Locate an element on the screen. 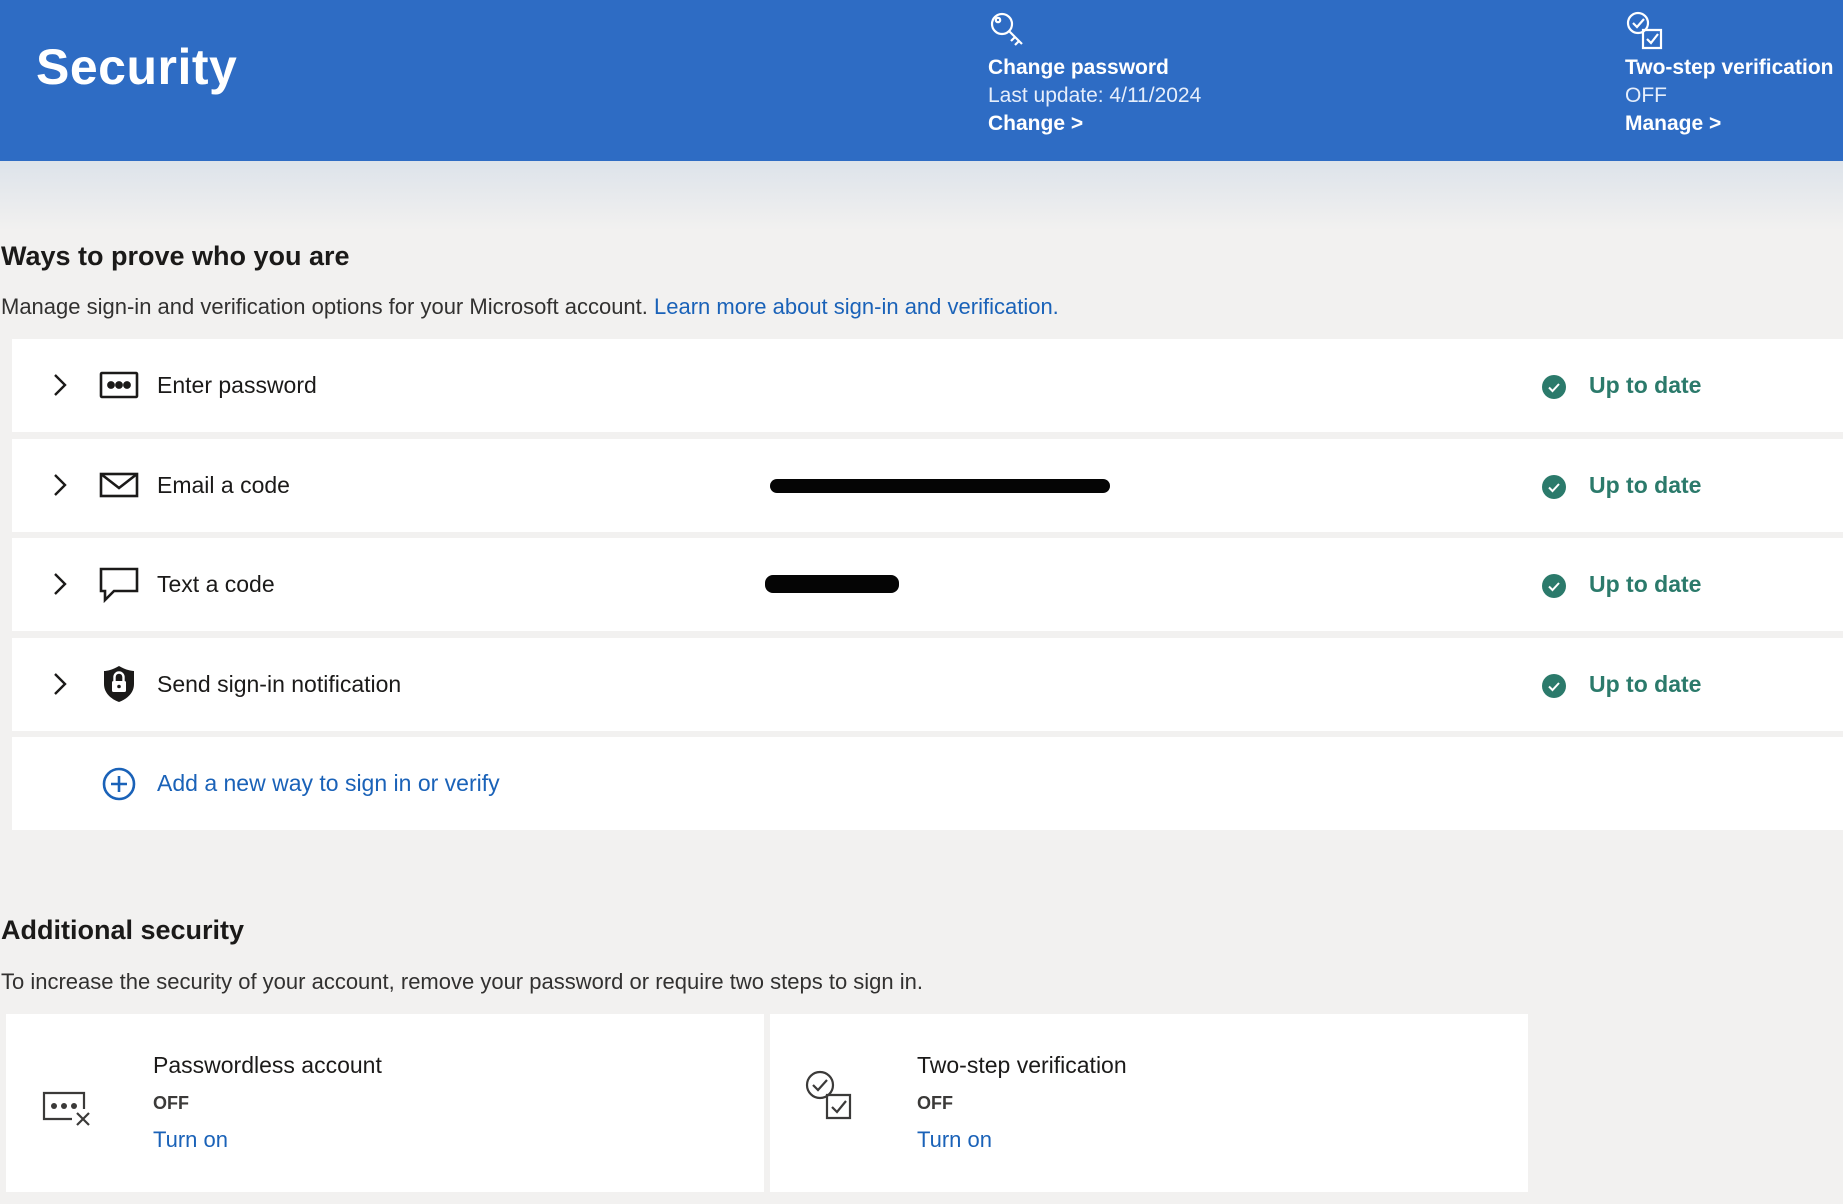 This screenshot has height=1204, width=1843. change-password-link: Change > is located at coordinates (1094, 124).